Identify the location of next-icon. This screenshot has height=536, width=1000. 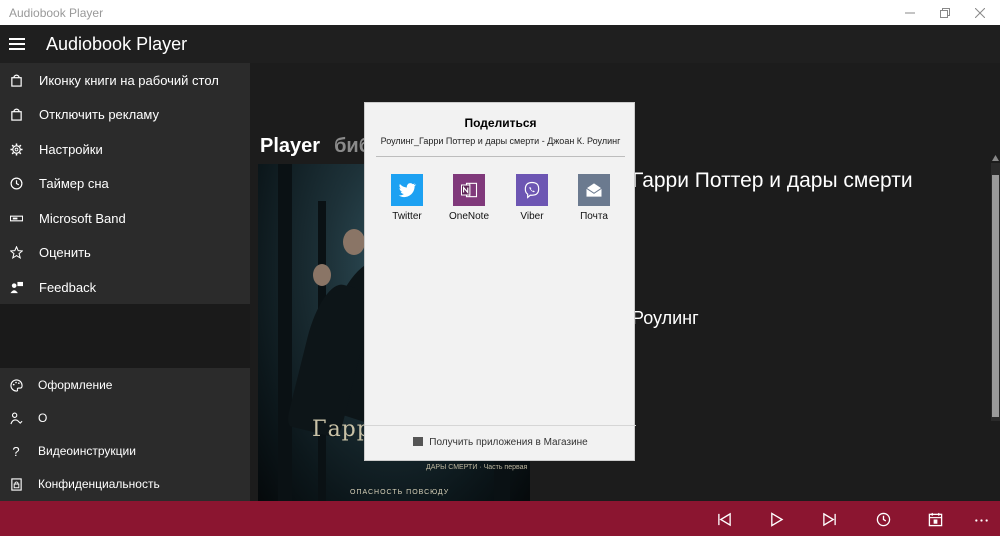
(829, 519).